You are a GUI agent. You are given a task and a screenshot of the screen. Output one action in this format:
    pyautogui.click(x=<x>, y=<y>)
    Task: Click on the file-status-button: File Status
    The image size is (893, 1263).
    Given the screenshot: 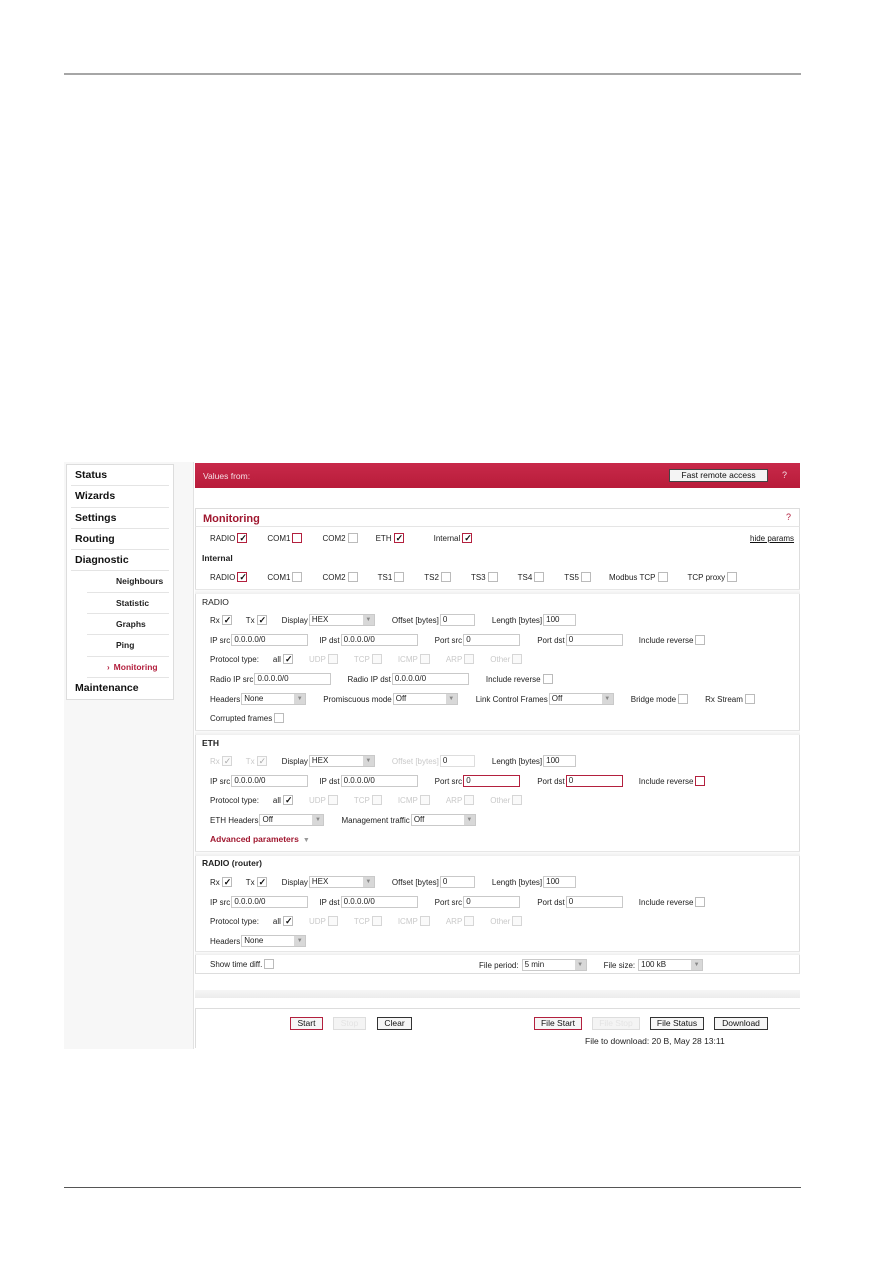 What is the action you would take?
    pyautogui.click(x=677, y=1023)
    